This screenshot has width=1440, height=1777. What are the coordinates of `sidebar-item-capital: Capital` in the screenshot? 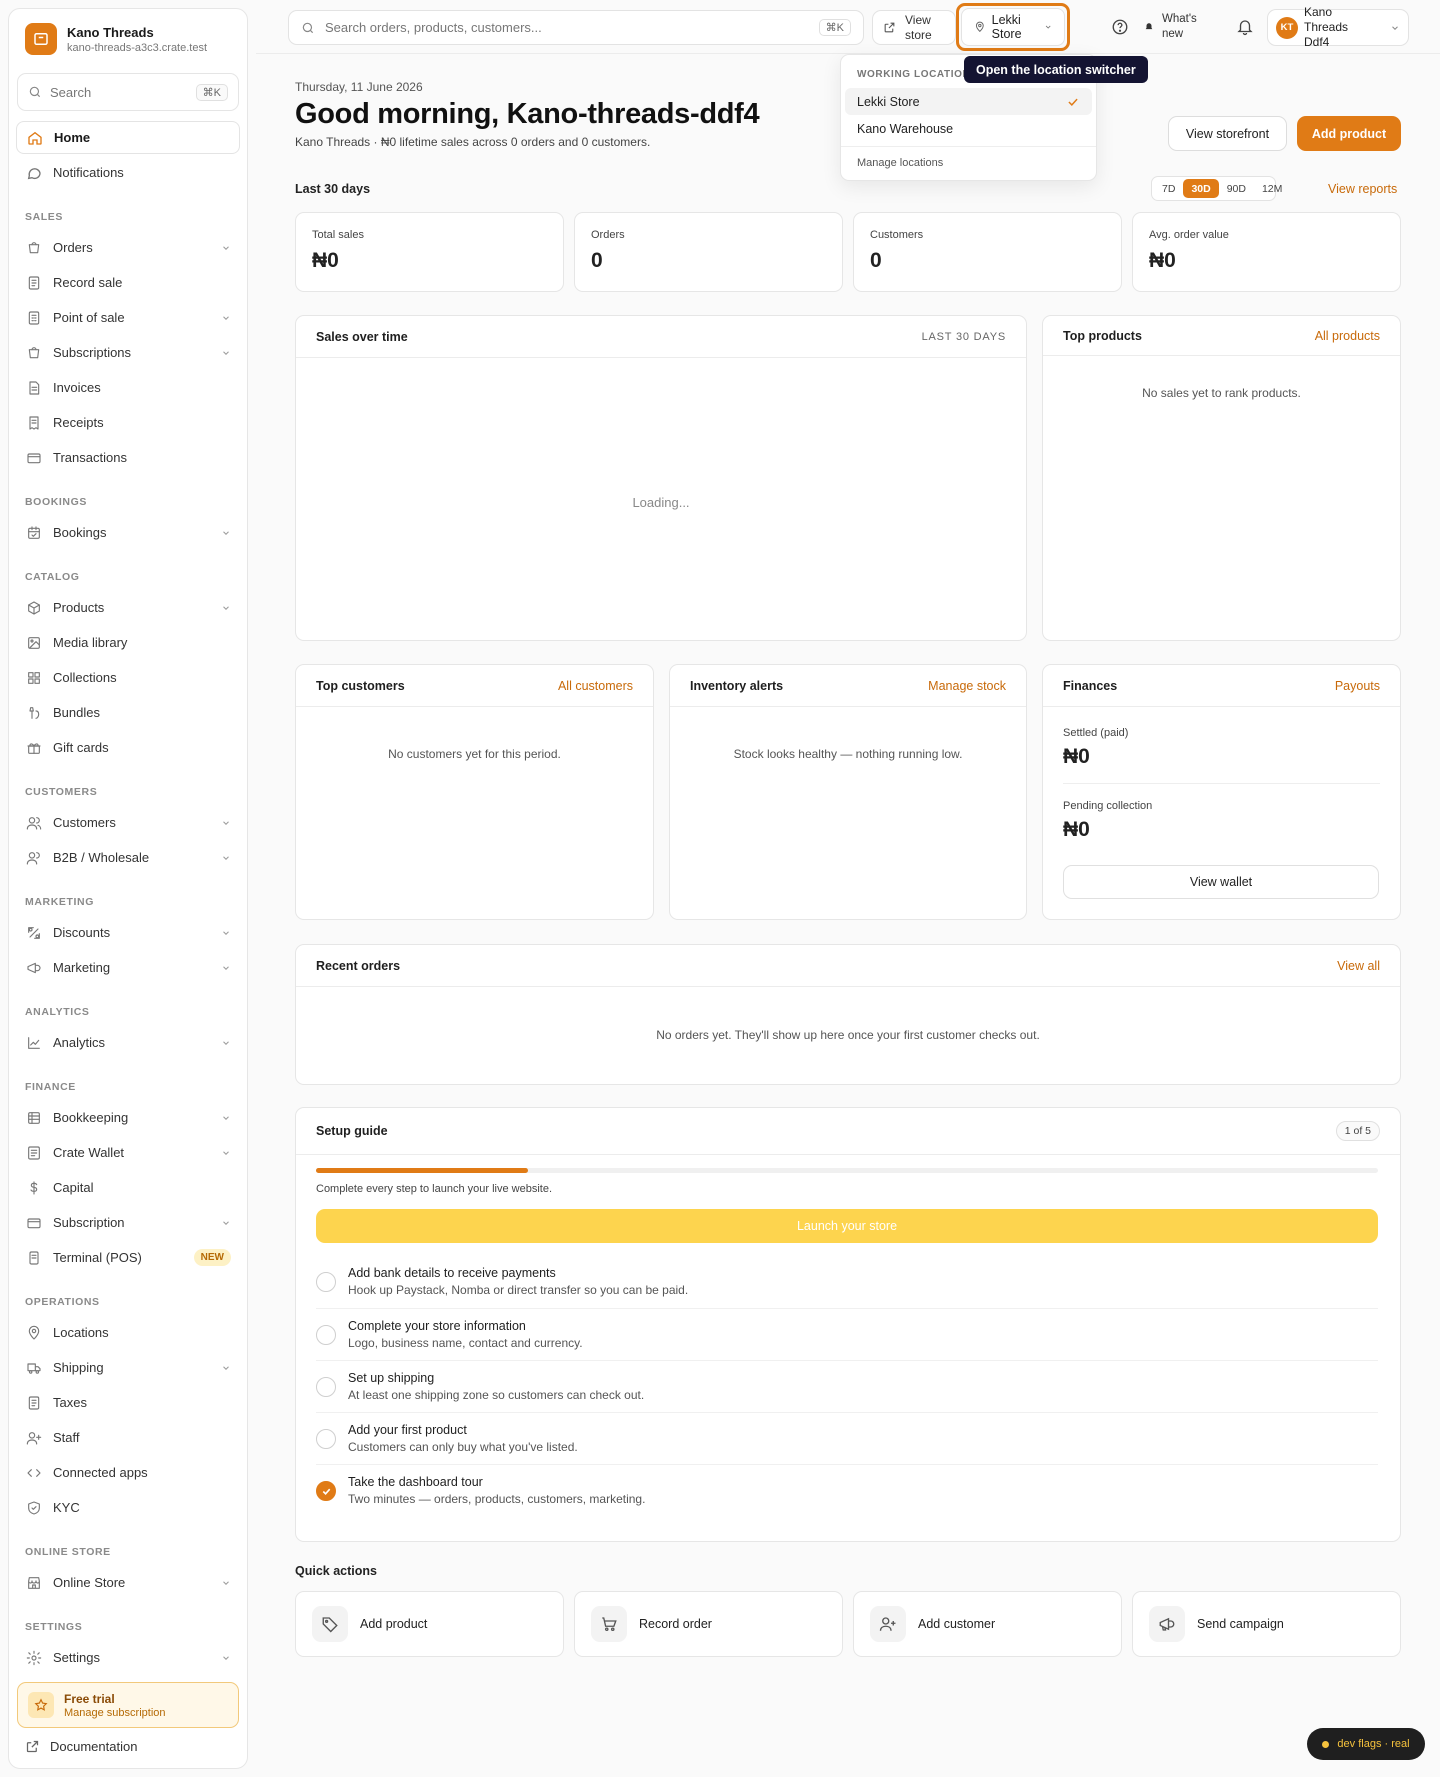 It's located at (128, 1187).